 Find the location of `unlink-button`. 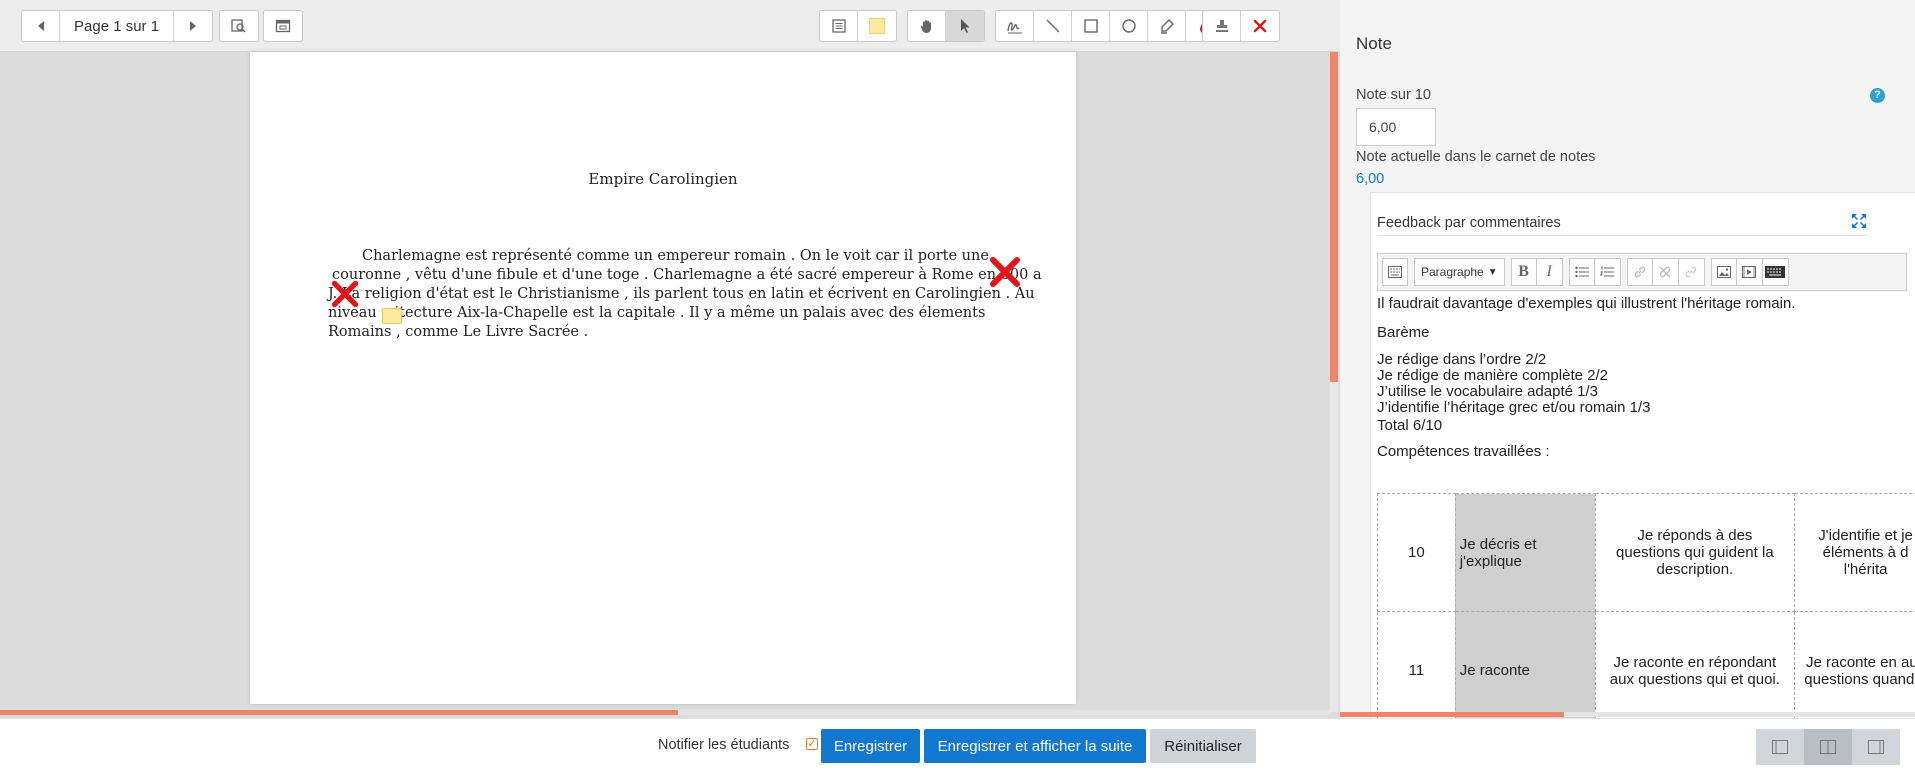

unlink-button is located at coordinates (1665, 272).